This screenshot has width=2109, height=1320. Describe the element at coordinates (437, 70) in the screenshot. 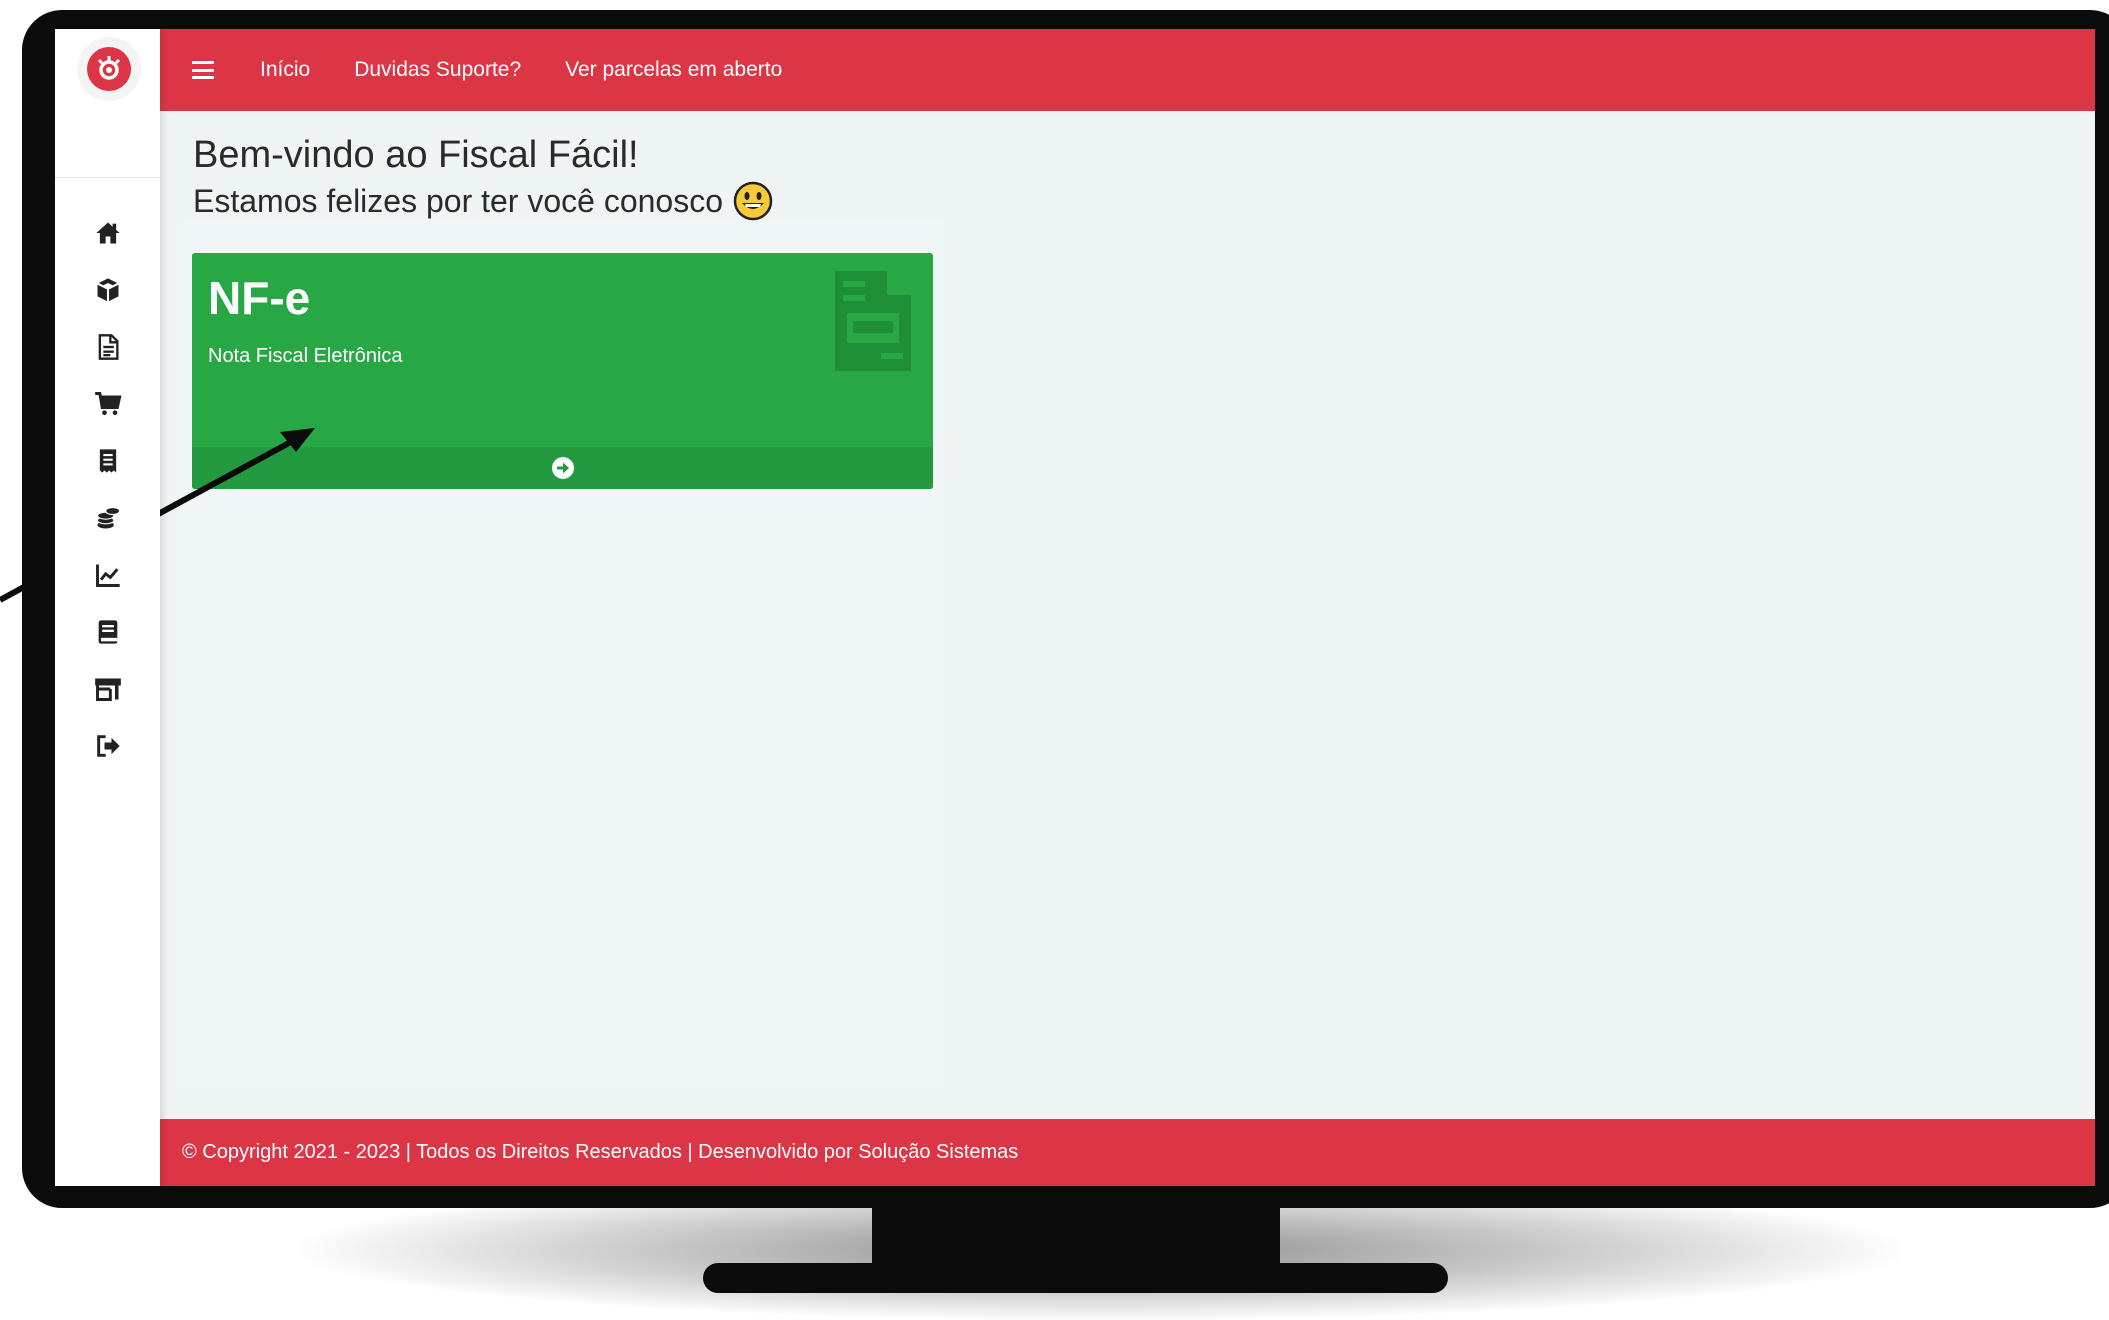

I see `nav-link-duvidas-suporte: Duvidas Suporte?` at that location.